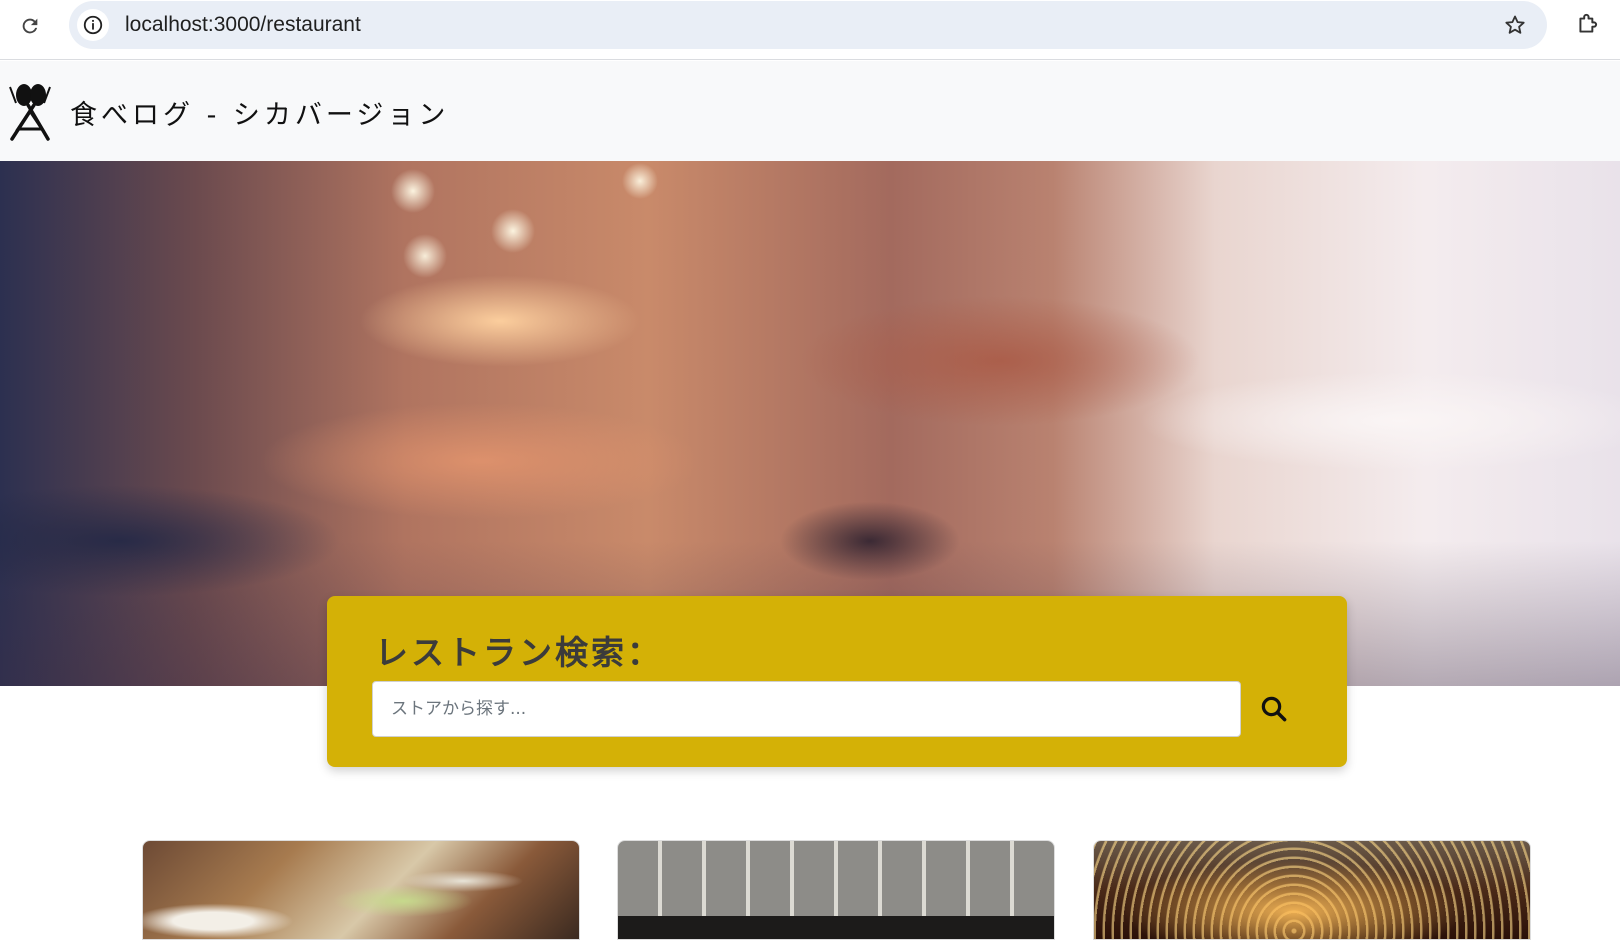 Image resolution: width=1620 pixels, height=940 pixels. Describe the element at coordinates (243, 25) in the screenshot. I see `url-text: localhost:3000/restaurant` at that location.